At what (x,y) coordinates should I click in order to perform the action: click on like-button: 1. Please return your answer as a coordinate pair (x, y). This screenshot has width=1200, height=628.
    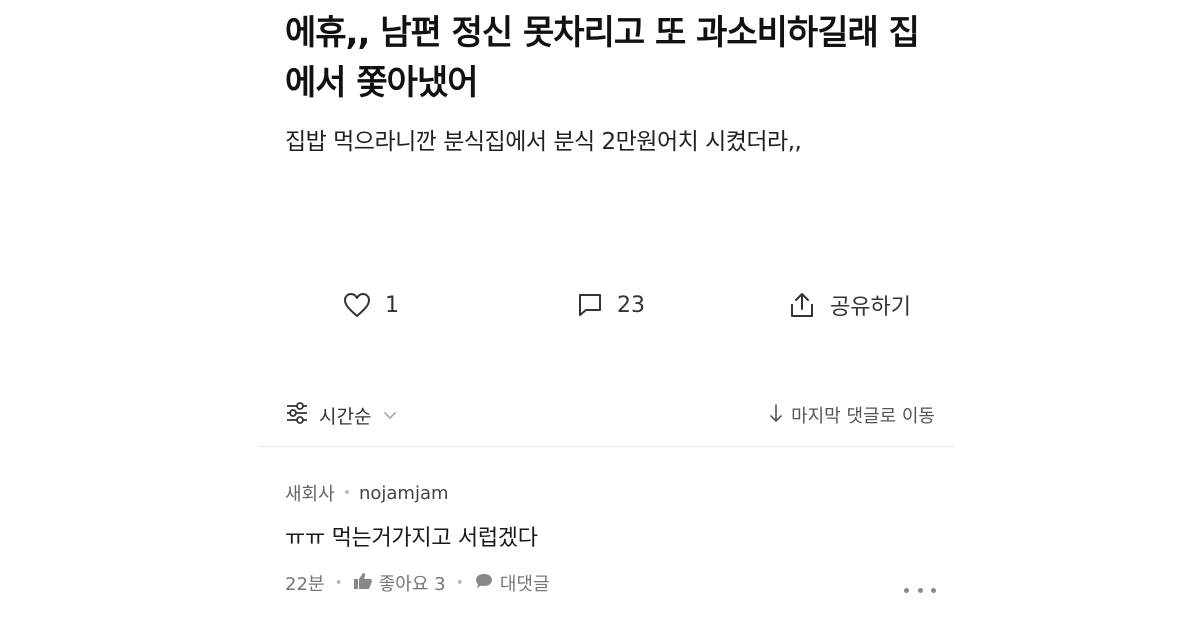
    Looking at the image, I should click on (371, 305).